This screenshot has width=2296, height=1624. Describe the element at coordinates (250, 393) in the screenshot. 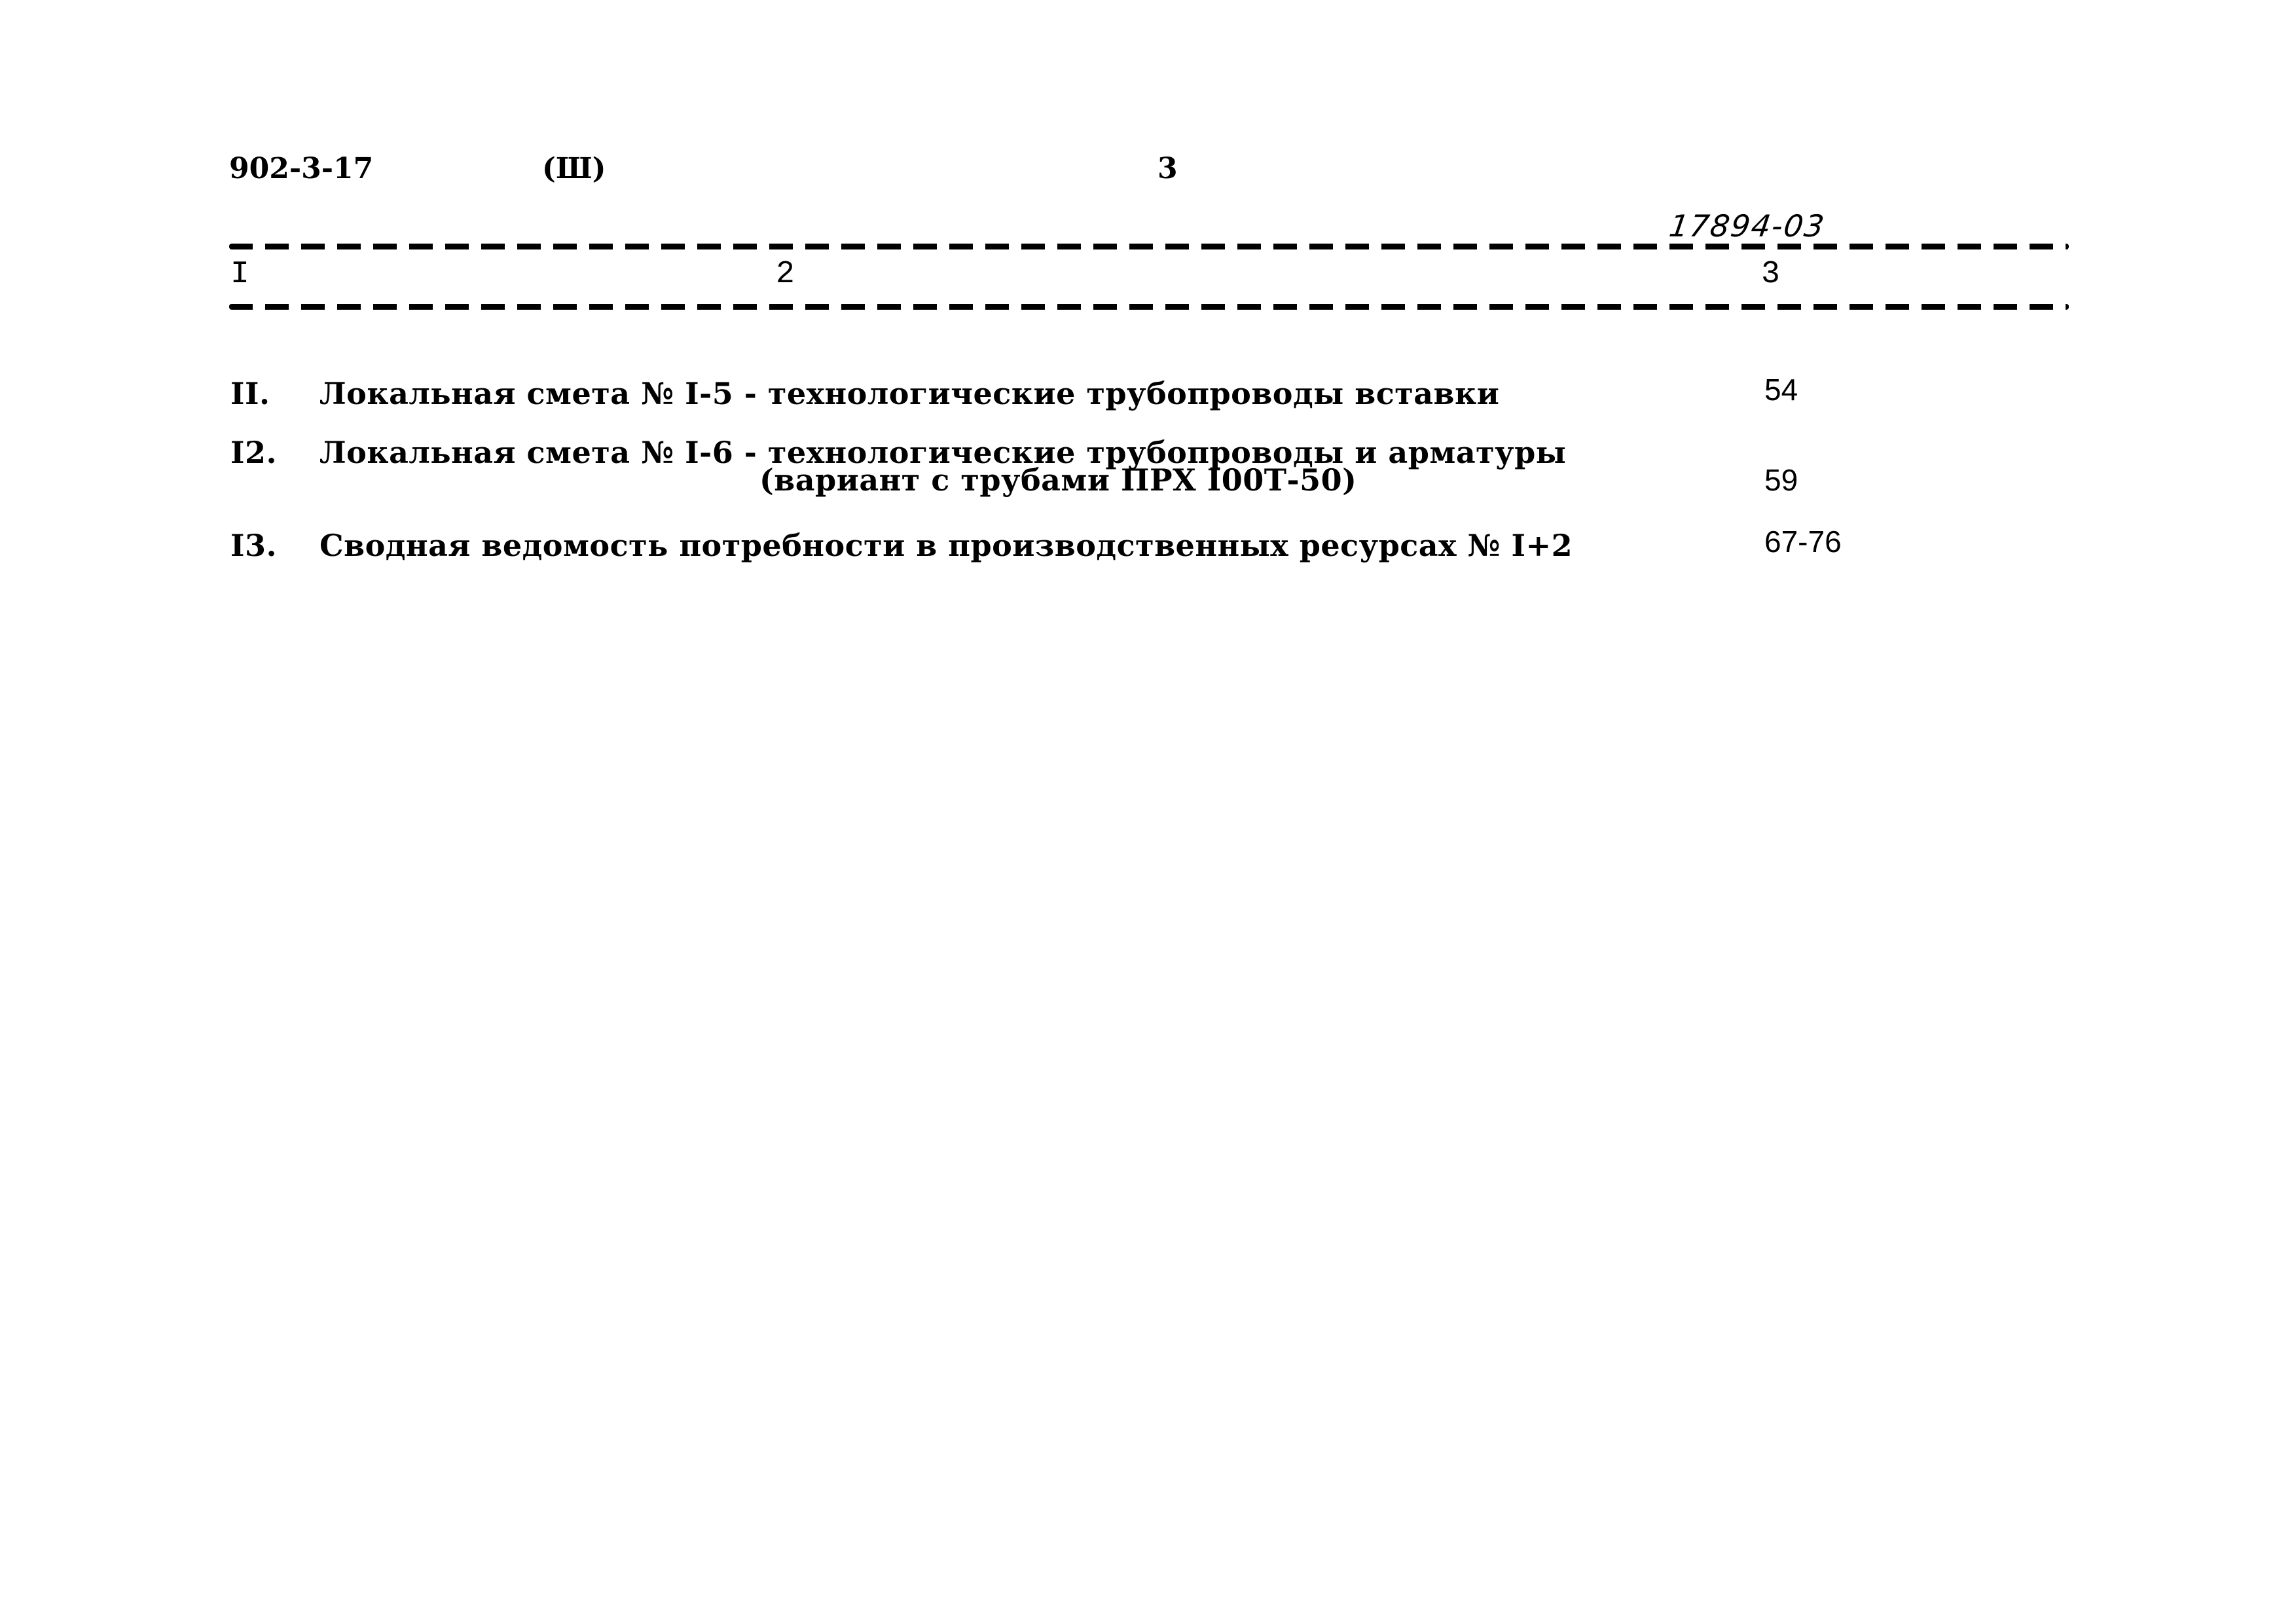

I see `row-index: II.` at that location.